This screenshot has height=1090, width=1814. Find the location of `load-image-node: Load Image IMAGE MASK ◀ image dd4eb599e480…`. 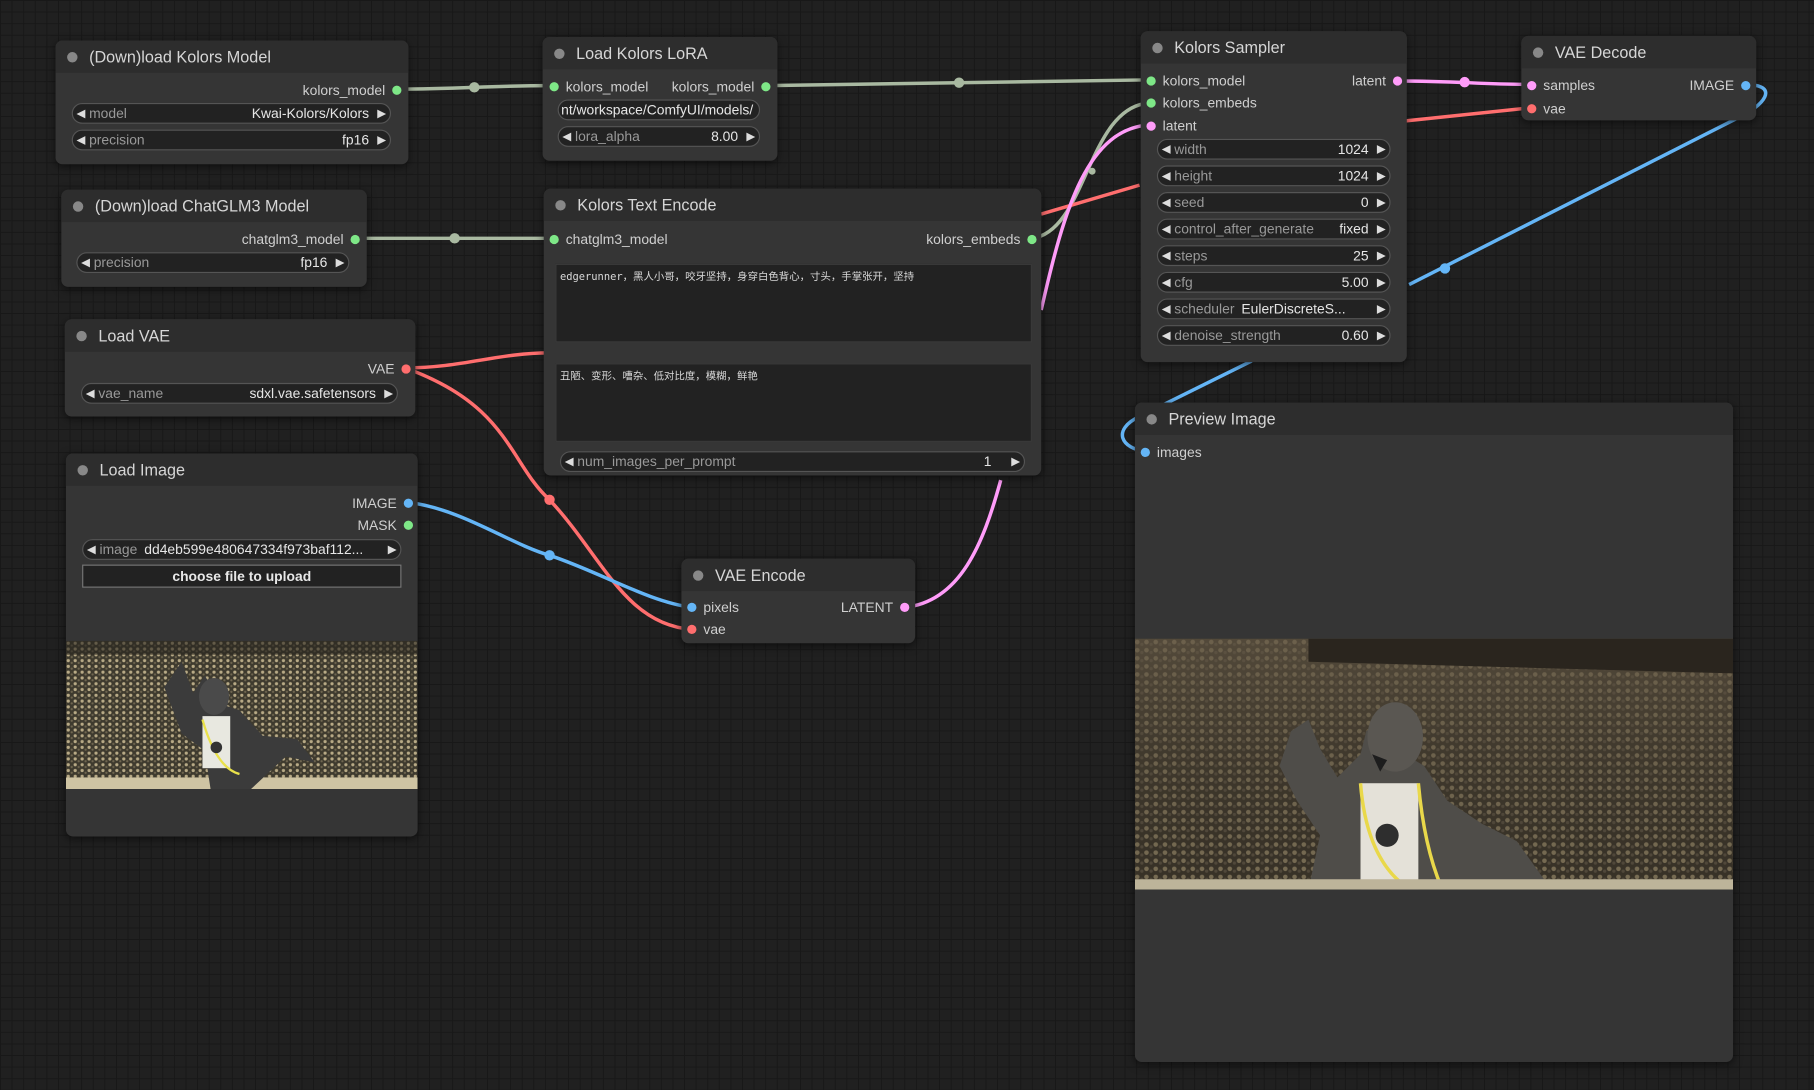

load-image-node: Load Image IMAGE MASK ◀ image dd4eb599e480… is located at coordinates (241, 645).